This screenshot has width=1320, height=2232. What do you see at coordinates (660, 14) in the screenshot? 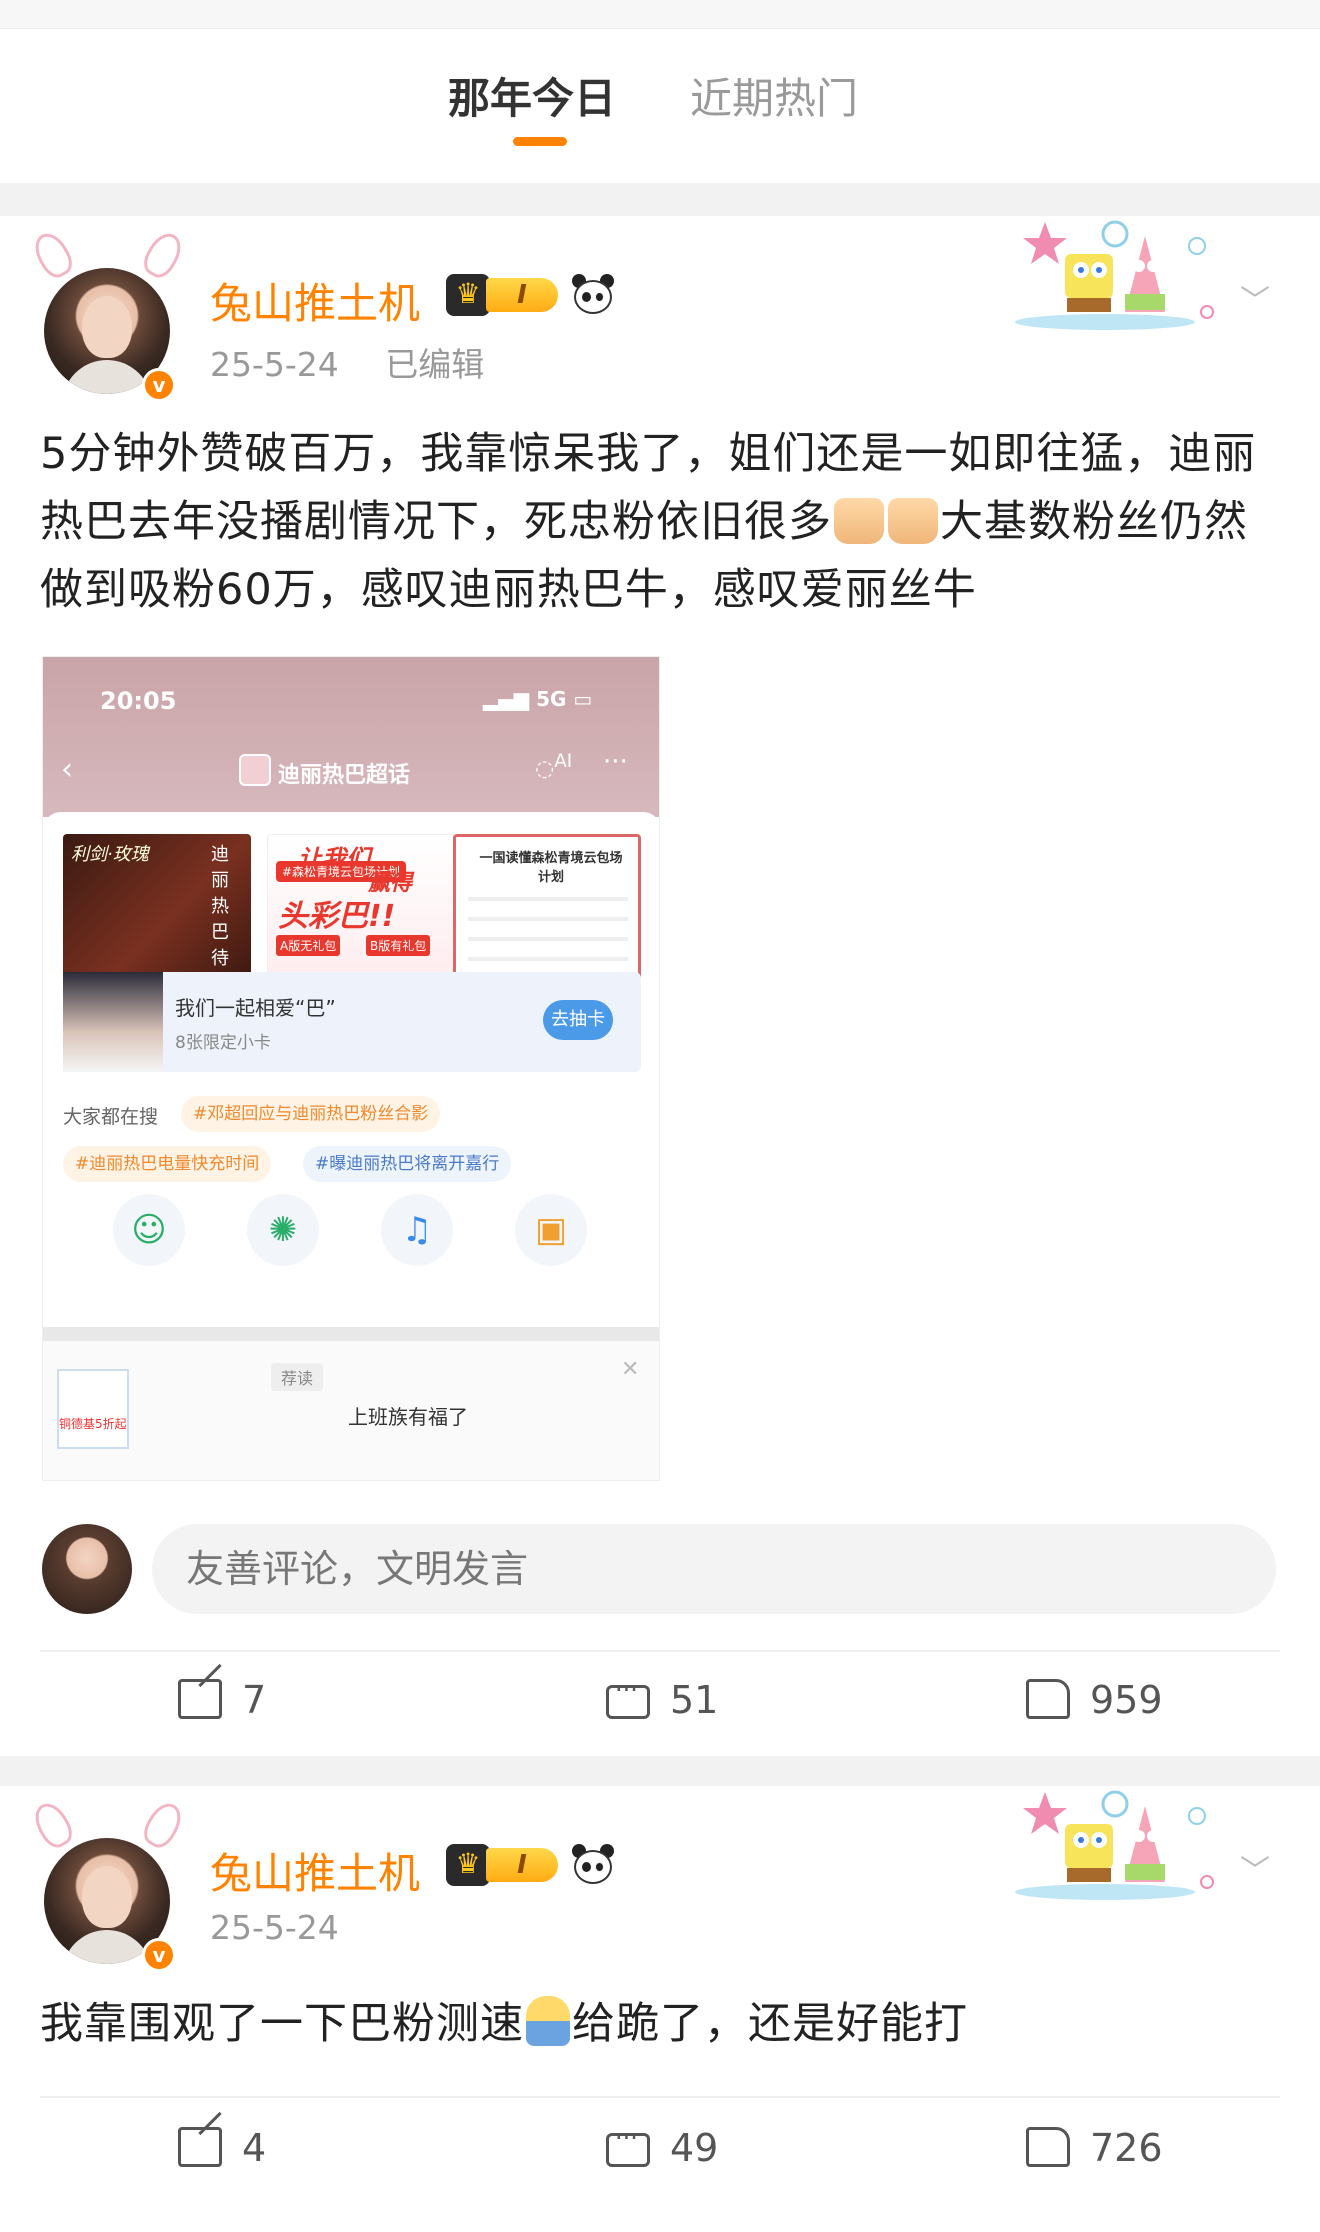
I see `status-area` at bounding box center [660, 14].